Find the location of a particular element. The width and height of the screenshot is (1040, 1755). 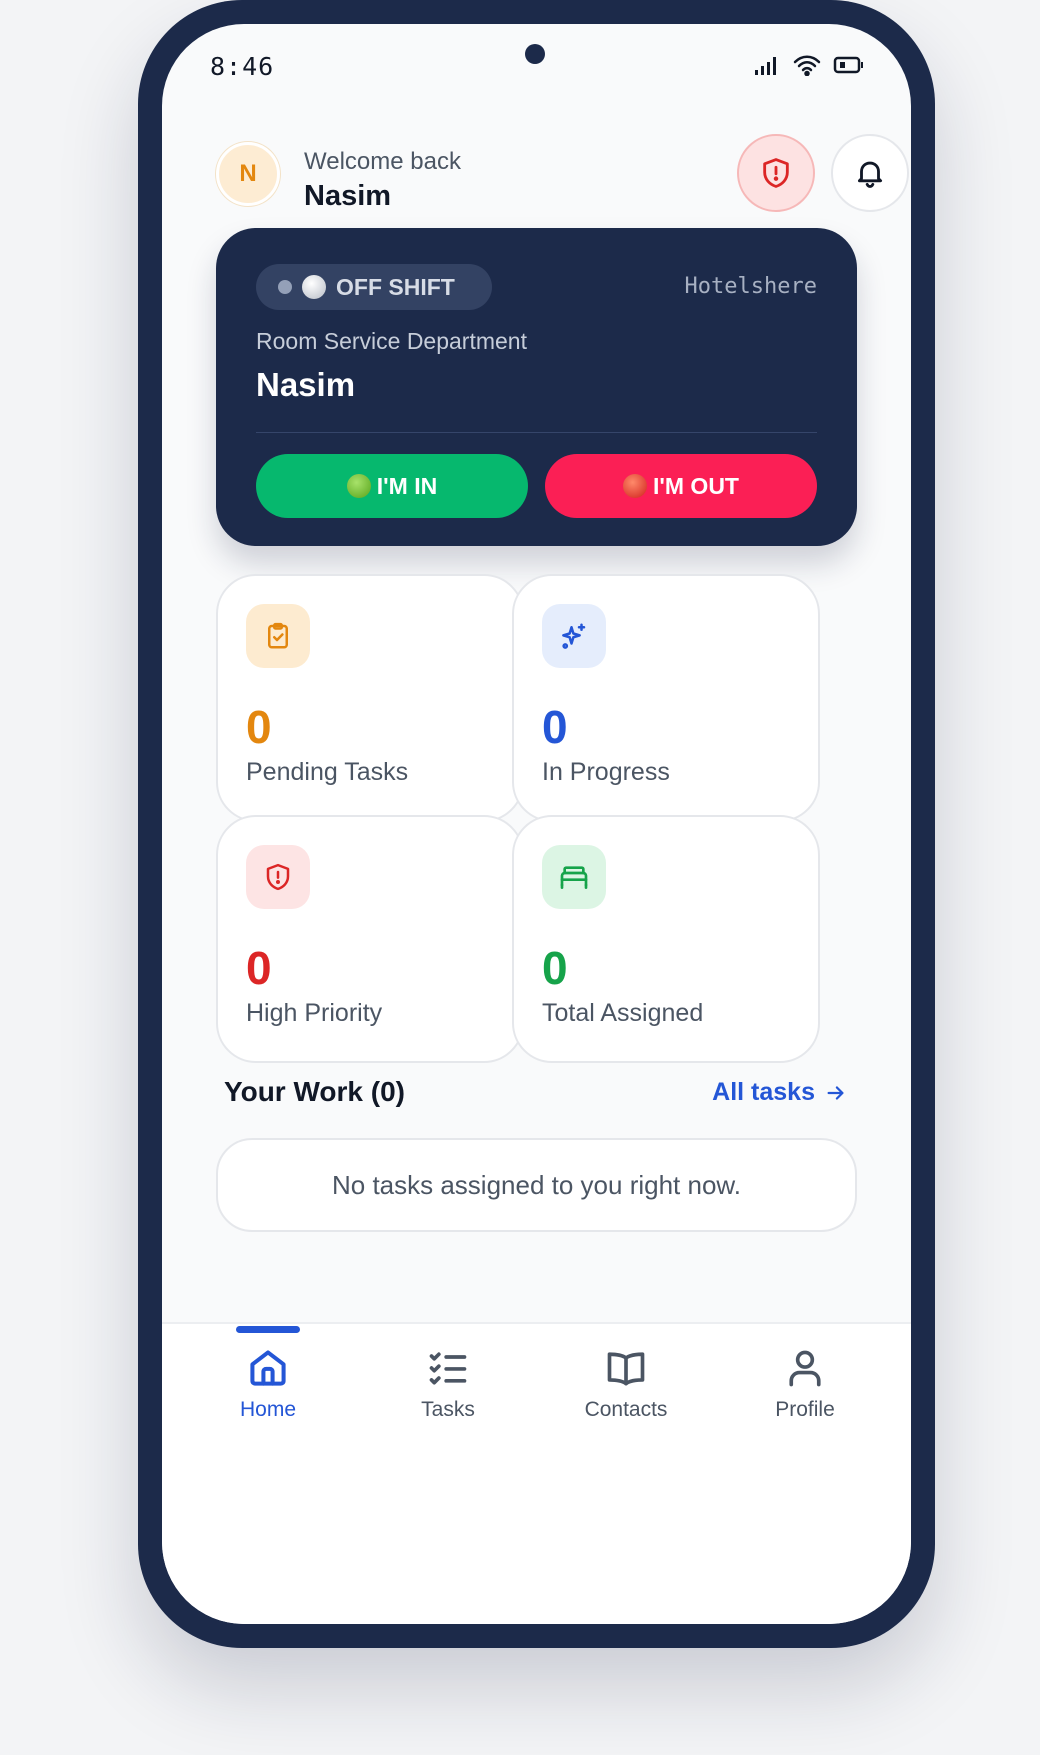

shift-status-text: OFF SHIFT is located at coordinates (395, 286).